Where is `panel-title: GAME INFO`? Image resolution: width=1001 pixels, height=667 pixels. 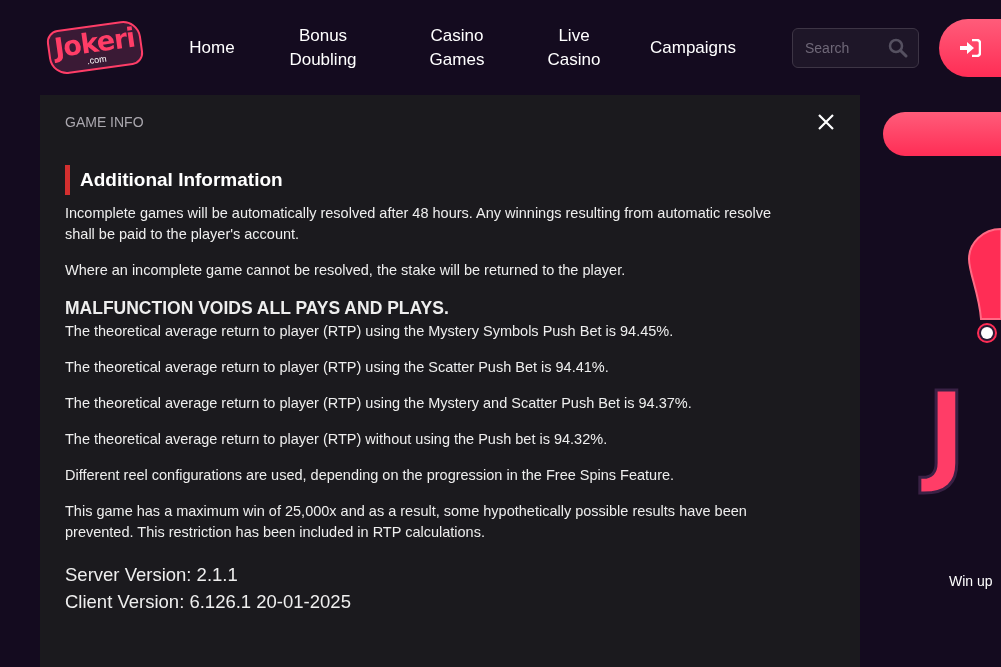 panel-title: GAME INFO is located at coordinates (104, 122).